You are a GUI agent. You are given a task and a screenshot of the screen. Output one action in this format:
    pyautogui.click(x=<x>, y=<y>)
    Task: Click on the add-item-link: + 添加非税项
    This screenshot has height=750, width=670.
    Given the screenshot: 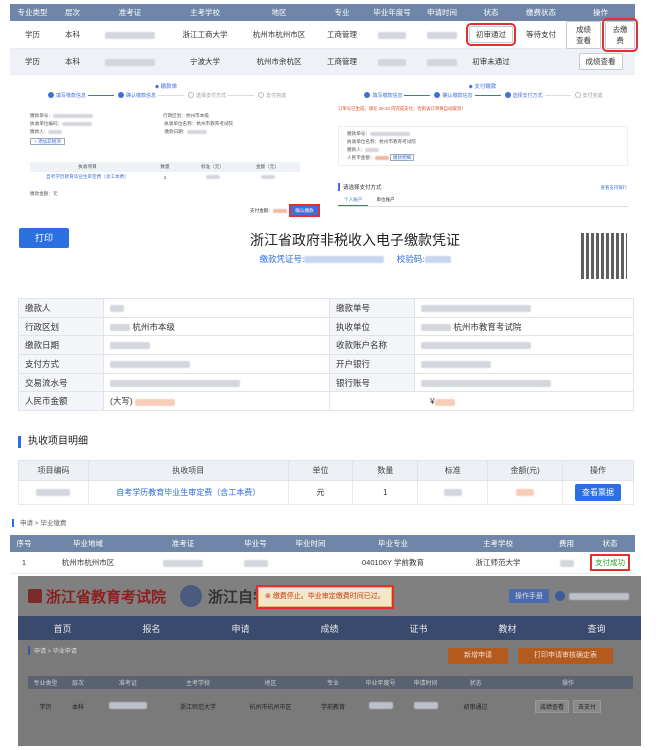 What is the action you would take?
    pyautogui.click(x=47, y=141)
    